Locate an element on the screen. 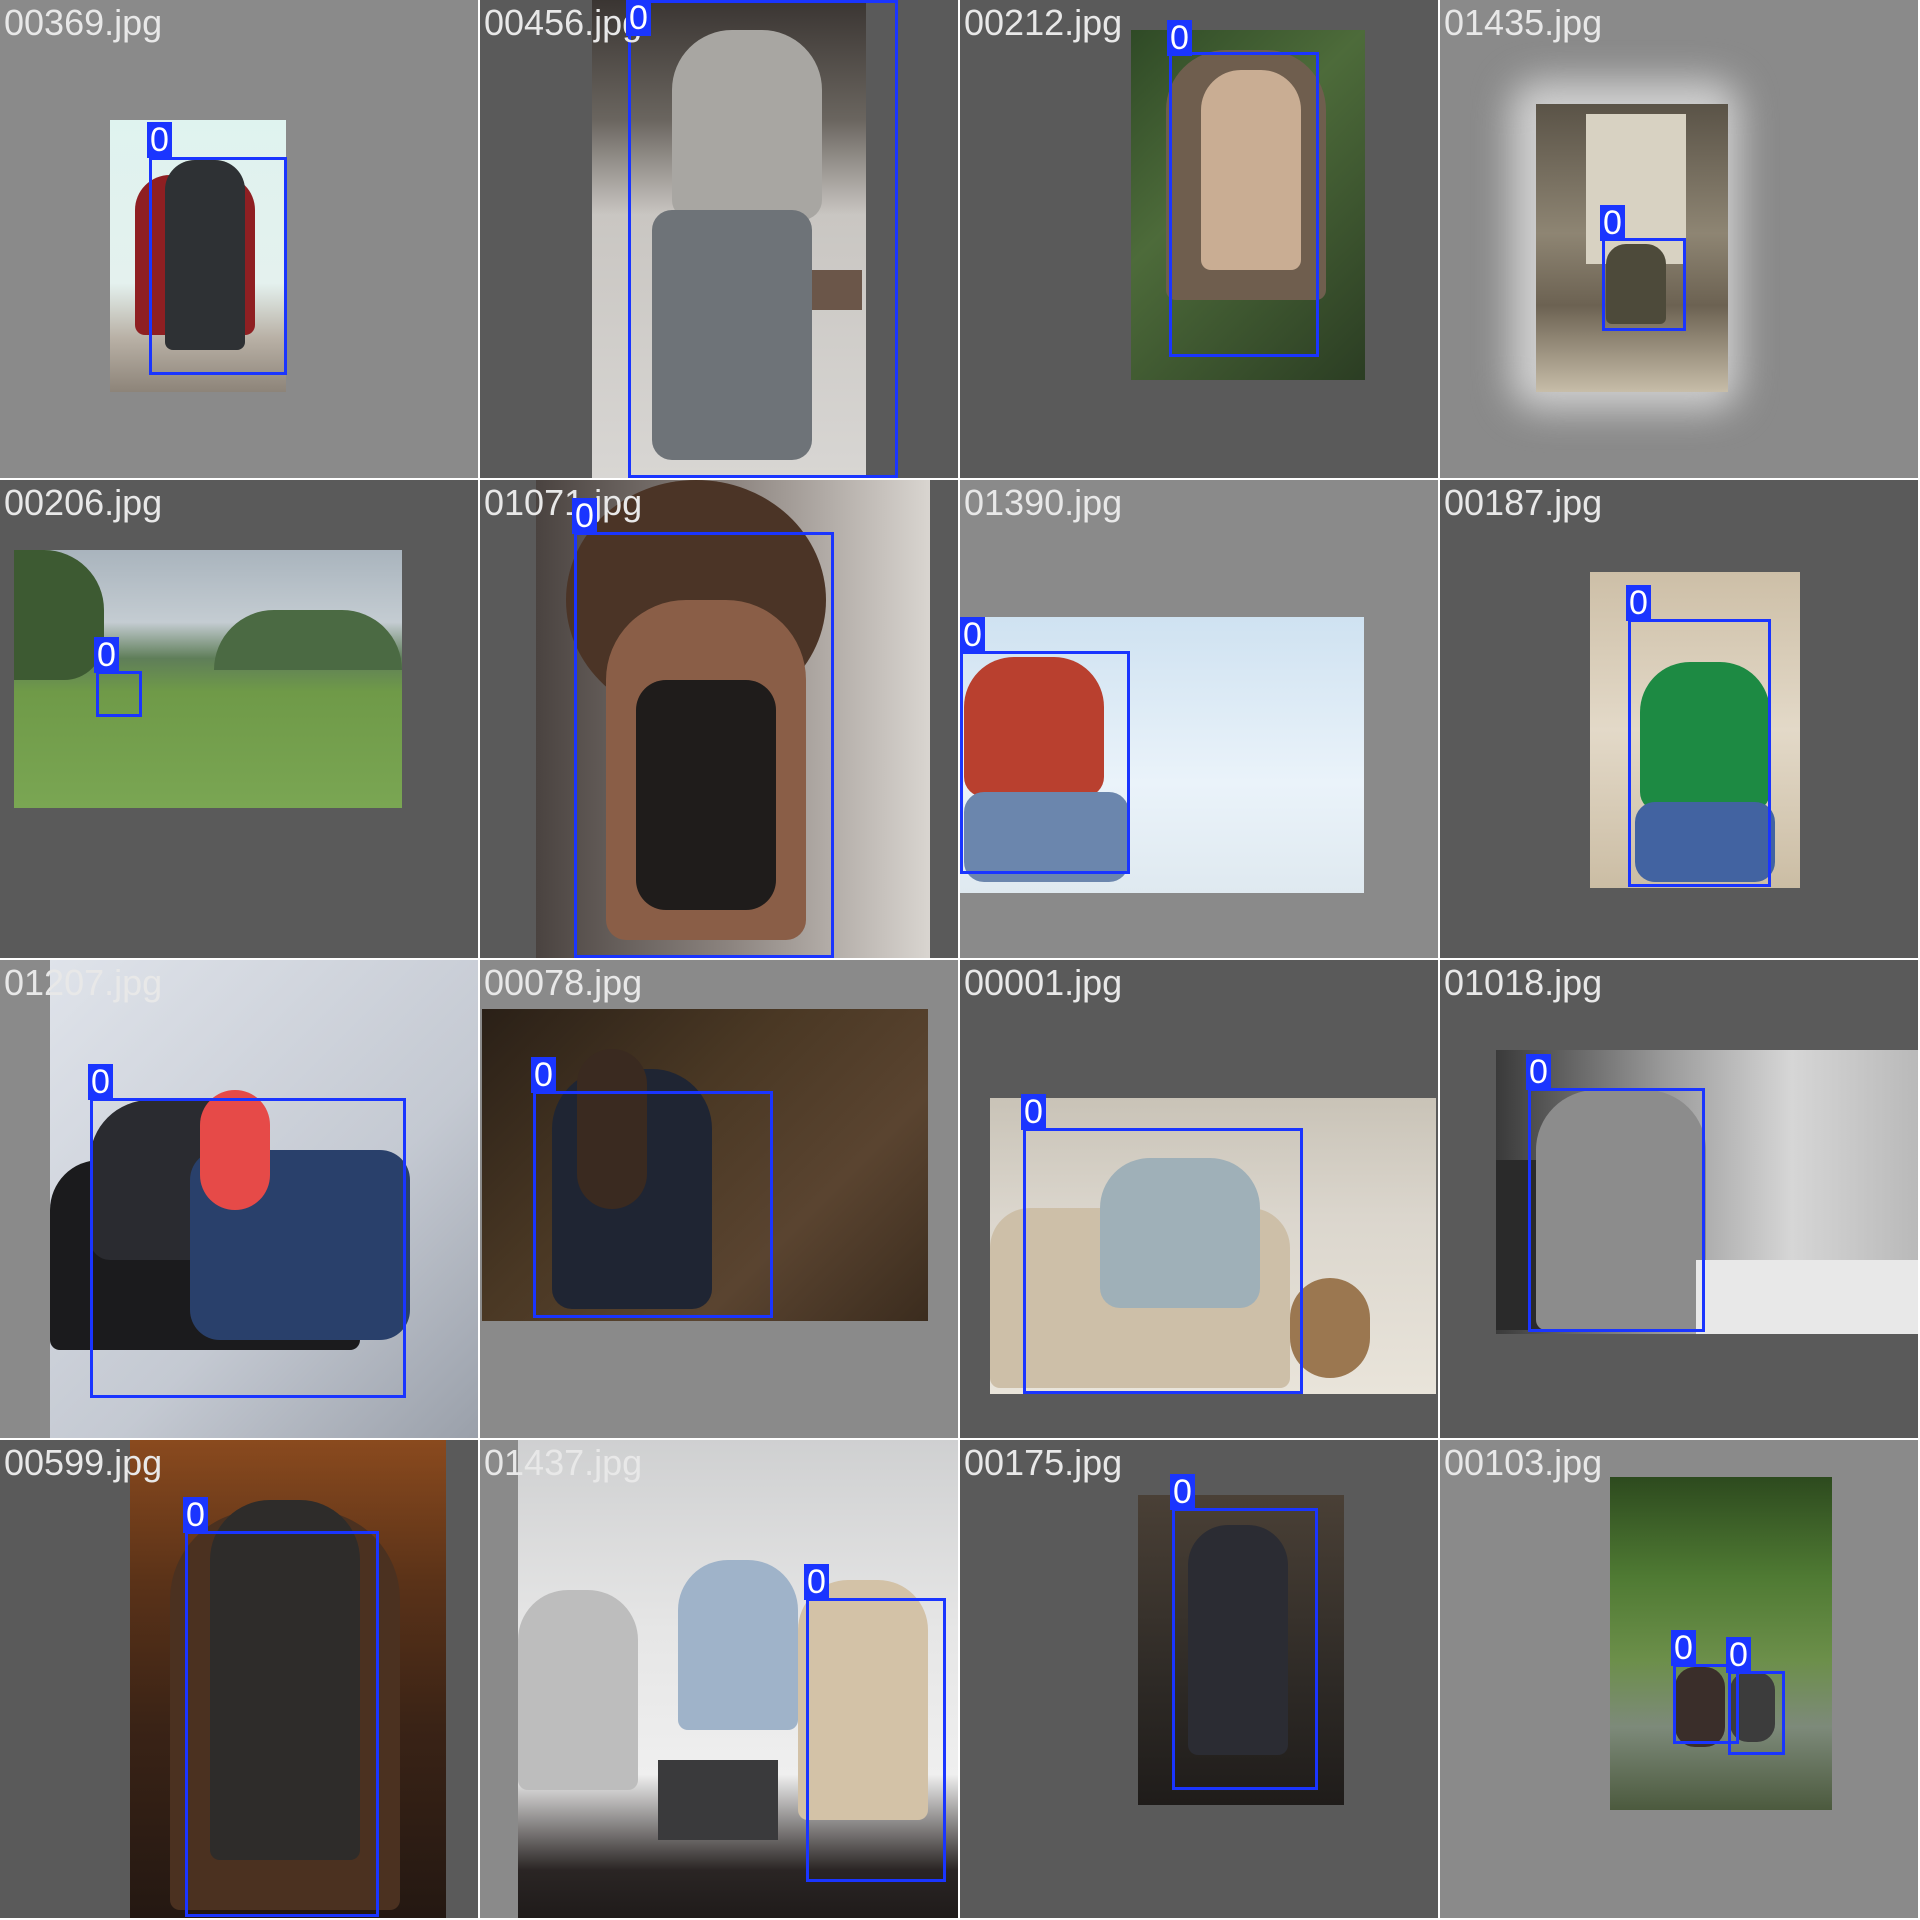  tile-00212: 0 00212.jpg is located at coordinates (1199, 239).